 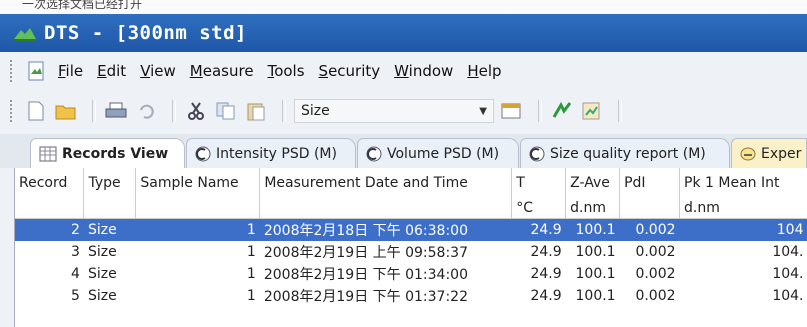 I want to click on datetime-cell: 2008年2月19日 下午 01:34:00, so click(x=365, y=275).